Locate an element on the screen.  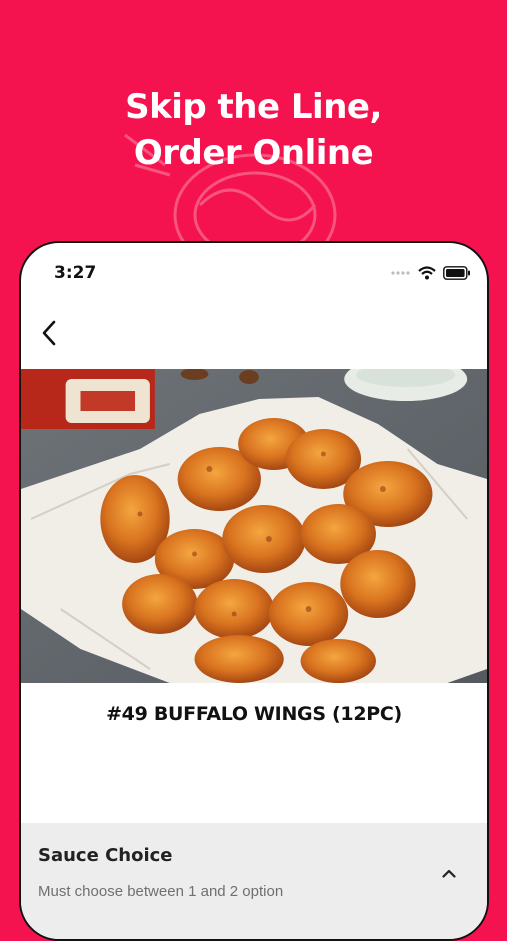
headline-line-2: Order Online is located at coordinates (253, 153).